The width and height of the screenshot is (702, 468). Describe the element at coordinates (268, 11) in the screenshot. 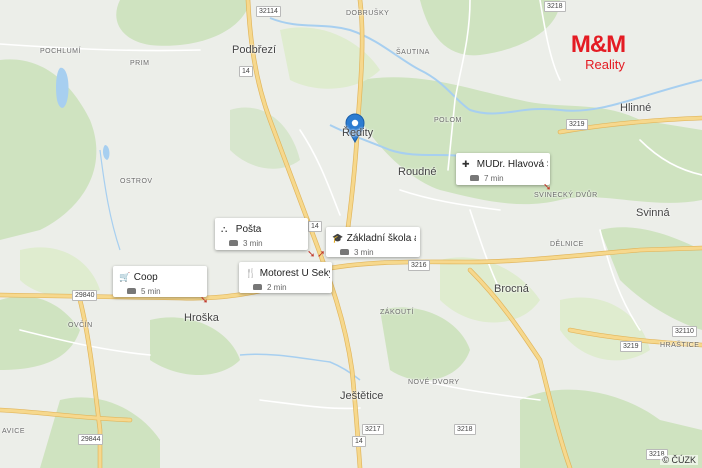

I see `road-number-badge: 32114` at that location.